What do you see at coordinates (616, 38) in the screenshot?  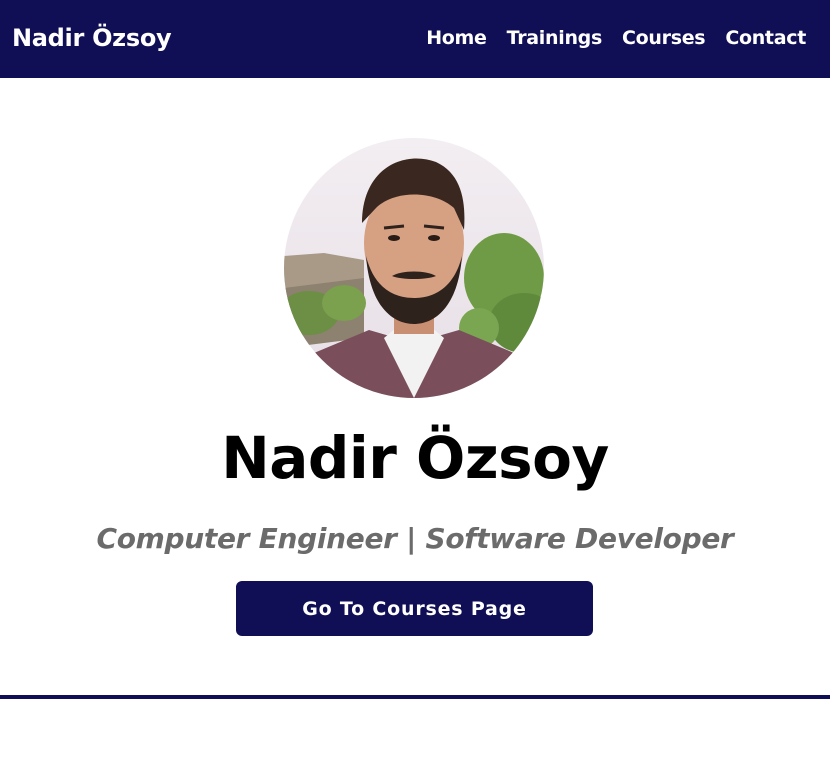 I see `nav-links: Home Trainings Courses Contact` at bounding box center [616, 38].